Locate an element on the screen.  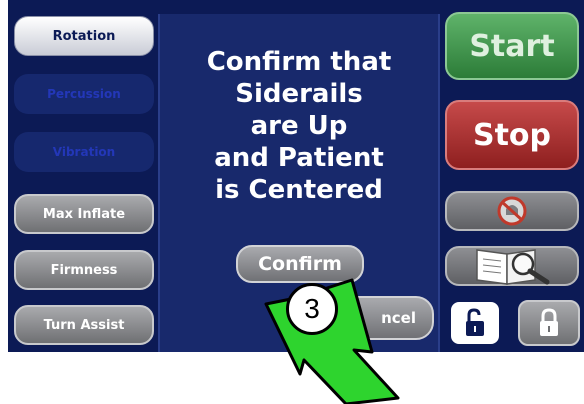
dialog-message-line: are Up is located at coordinates (299, 126).